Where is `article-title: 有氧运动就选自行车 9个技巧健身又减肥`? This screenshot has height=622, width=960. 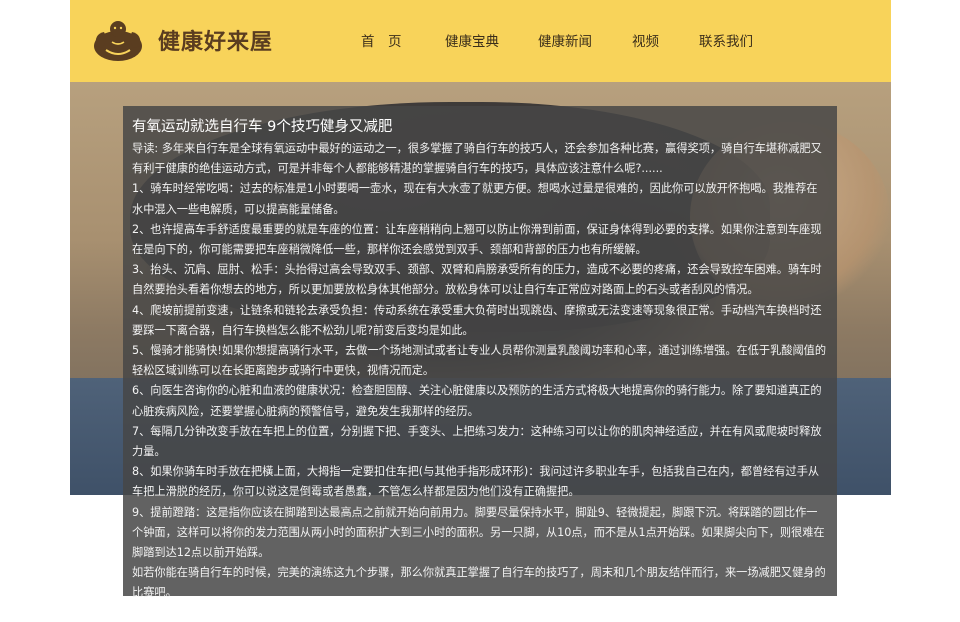 article-title: 有氧运动就选自行车 9个技巧健身又减肥 is located at coordinates (262, 127).